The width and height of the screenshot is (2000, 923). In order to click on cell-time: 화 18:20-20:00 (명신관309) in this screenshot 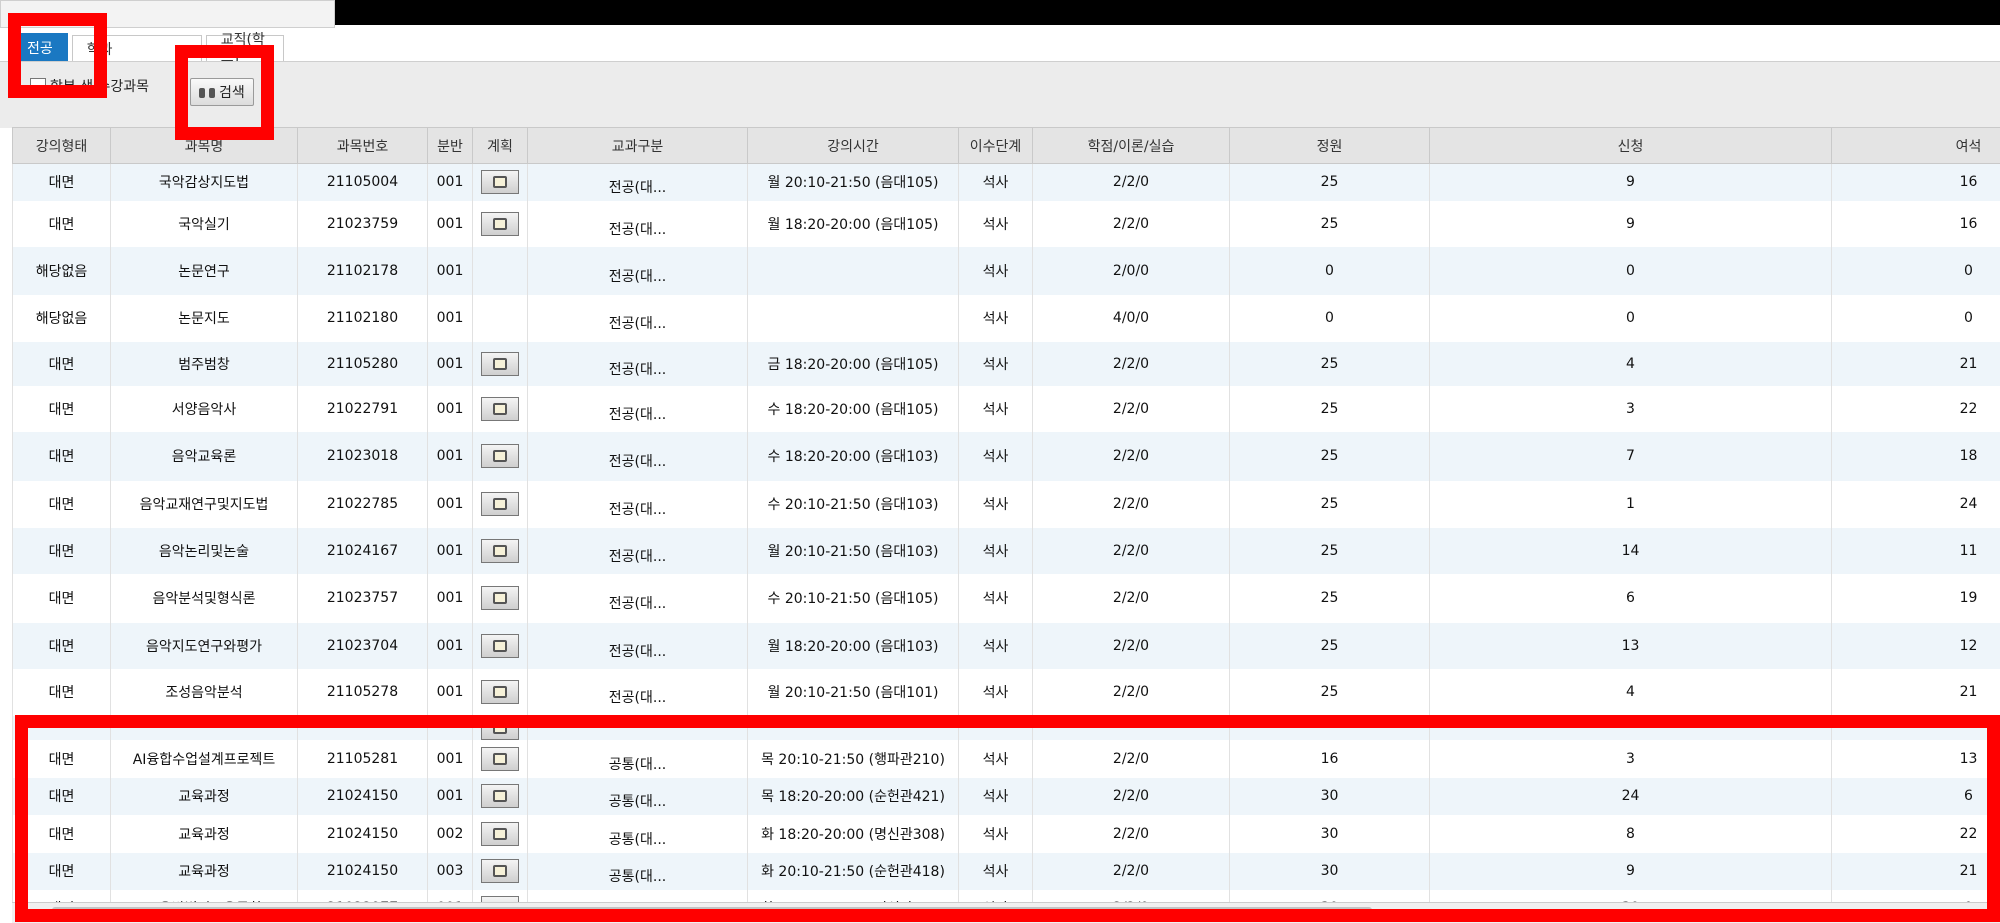, I will do `click(853, 896)`.